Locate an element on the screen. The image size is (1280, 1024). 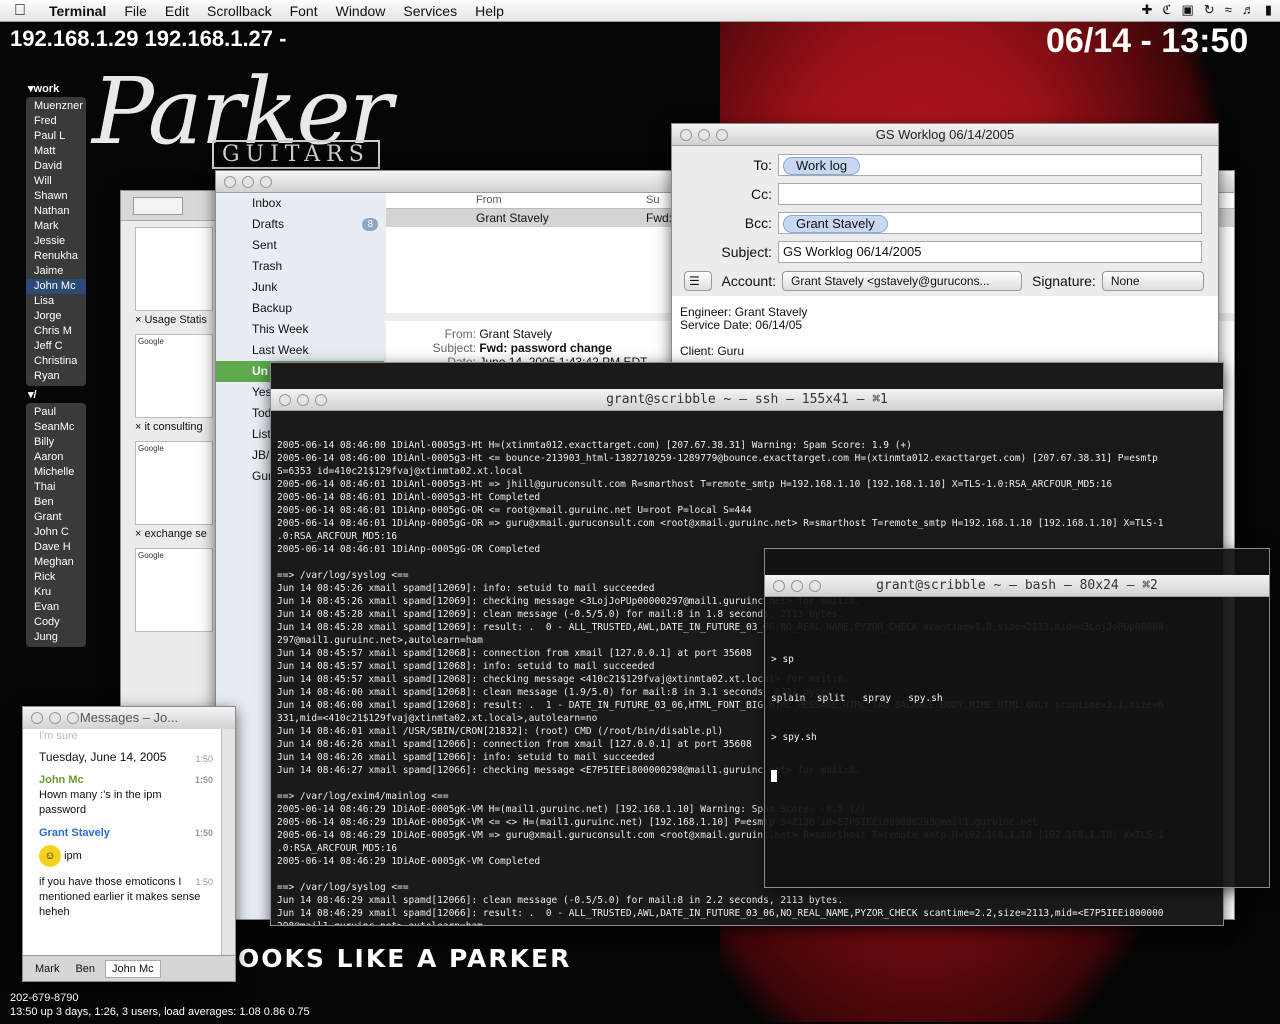
signature-select: None is located at coordinates (1152, 280).